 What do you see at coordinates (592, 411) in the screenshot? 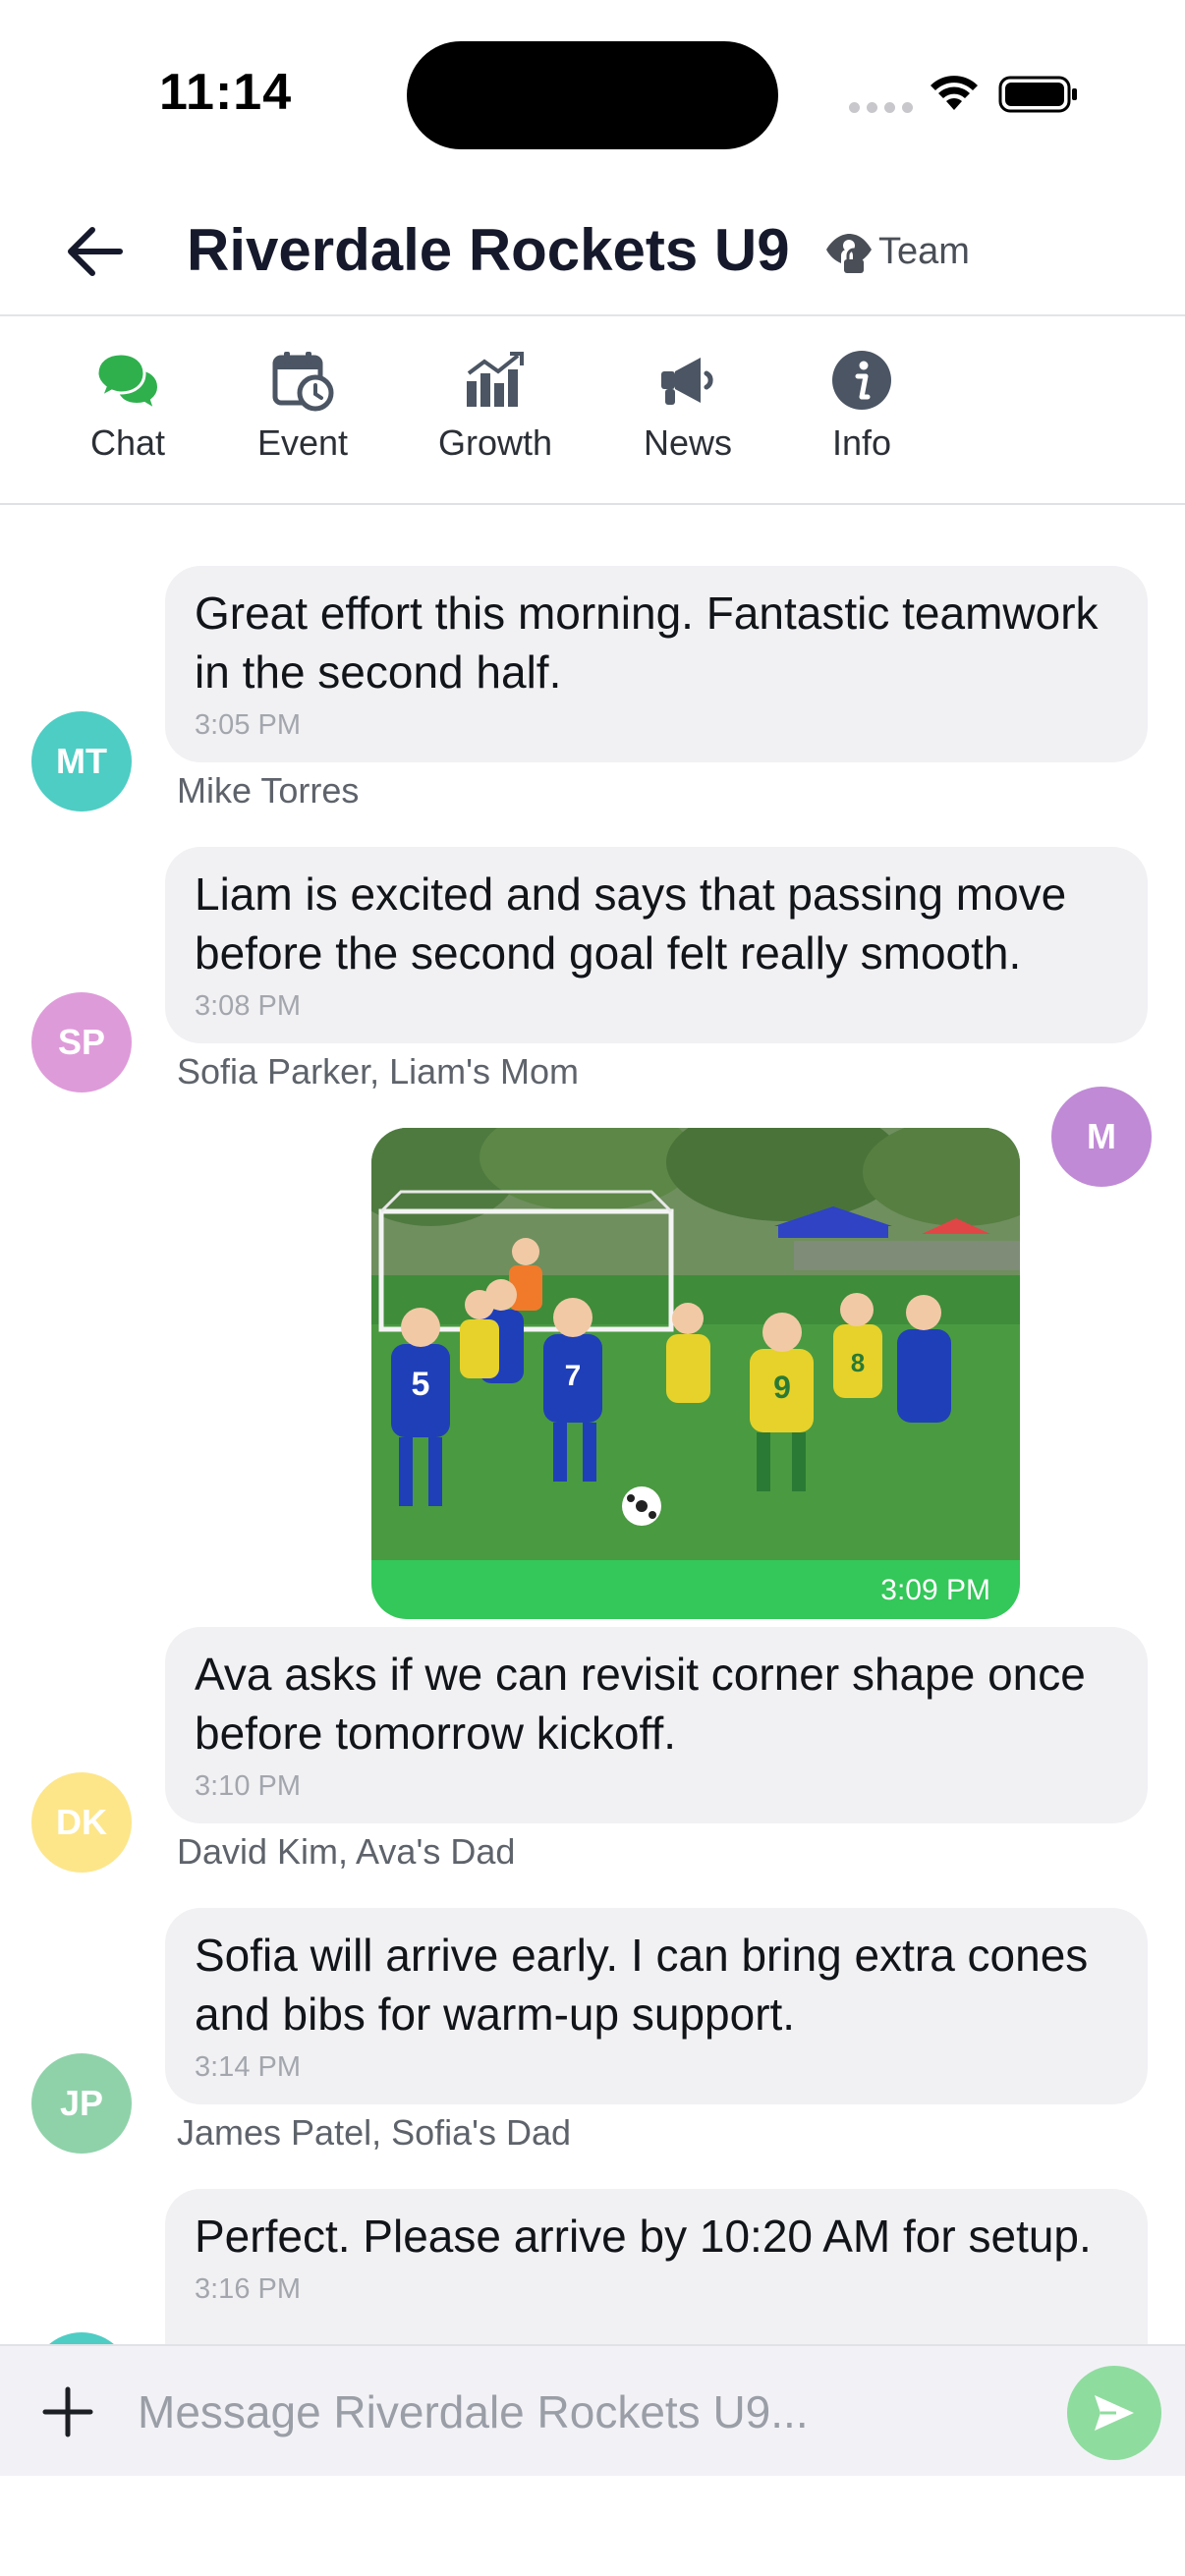
I see `section-tabs: Chat Event Growth News Info` at bounding box center [592, 411].